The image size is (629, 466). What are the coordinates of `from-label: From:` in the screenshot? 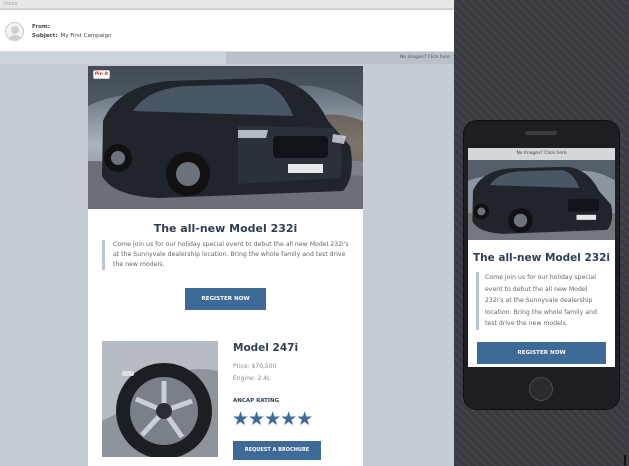 It's located at (41, 27).